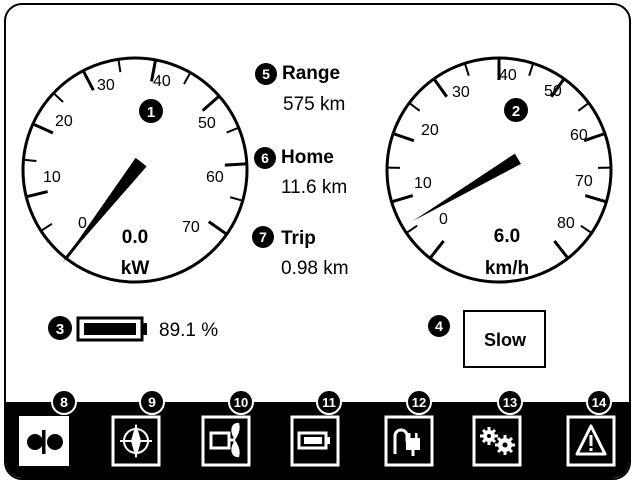  What do you see at coordinates (409, 441) in the screenshot?
I see `toolbar-button-charging` at bounding box center [409, 441].